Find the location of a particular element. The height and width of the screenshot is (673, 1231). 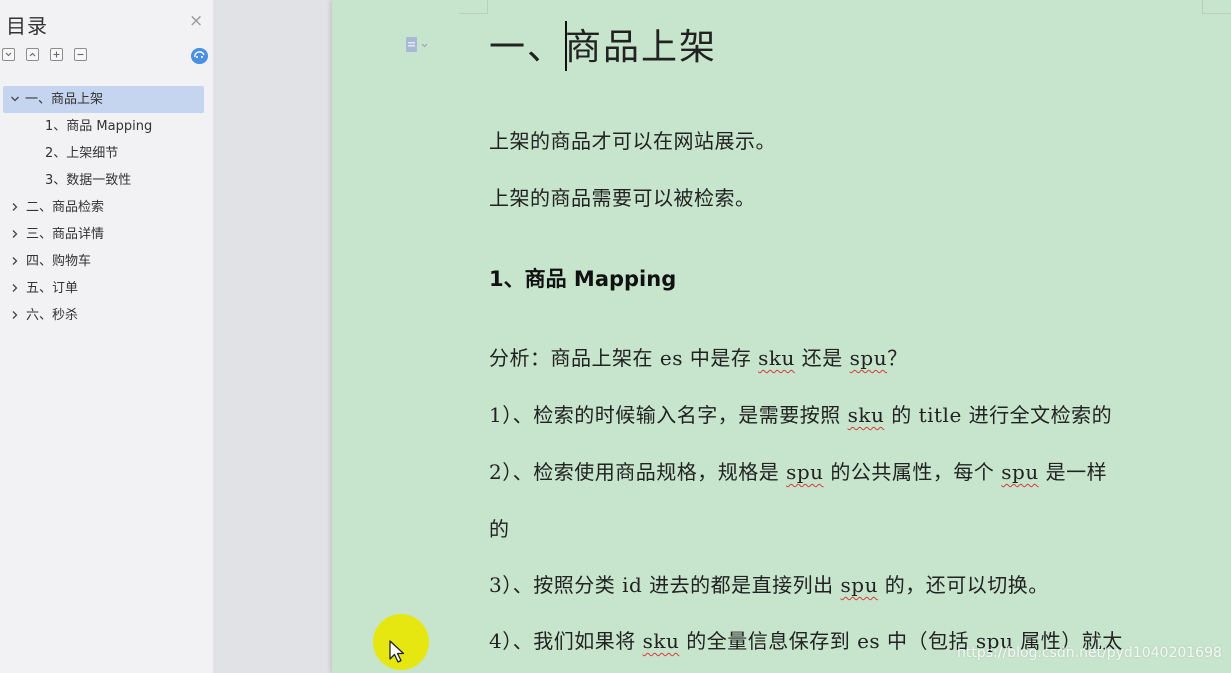

toc-item-shangjia-xijie: 2、上架细节 is located at coordinates (106, 153).